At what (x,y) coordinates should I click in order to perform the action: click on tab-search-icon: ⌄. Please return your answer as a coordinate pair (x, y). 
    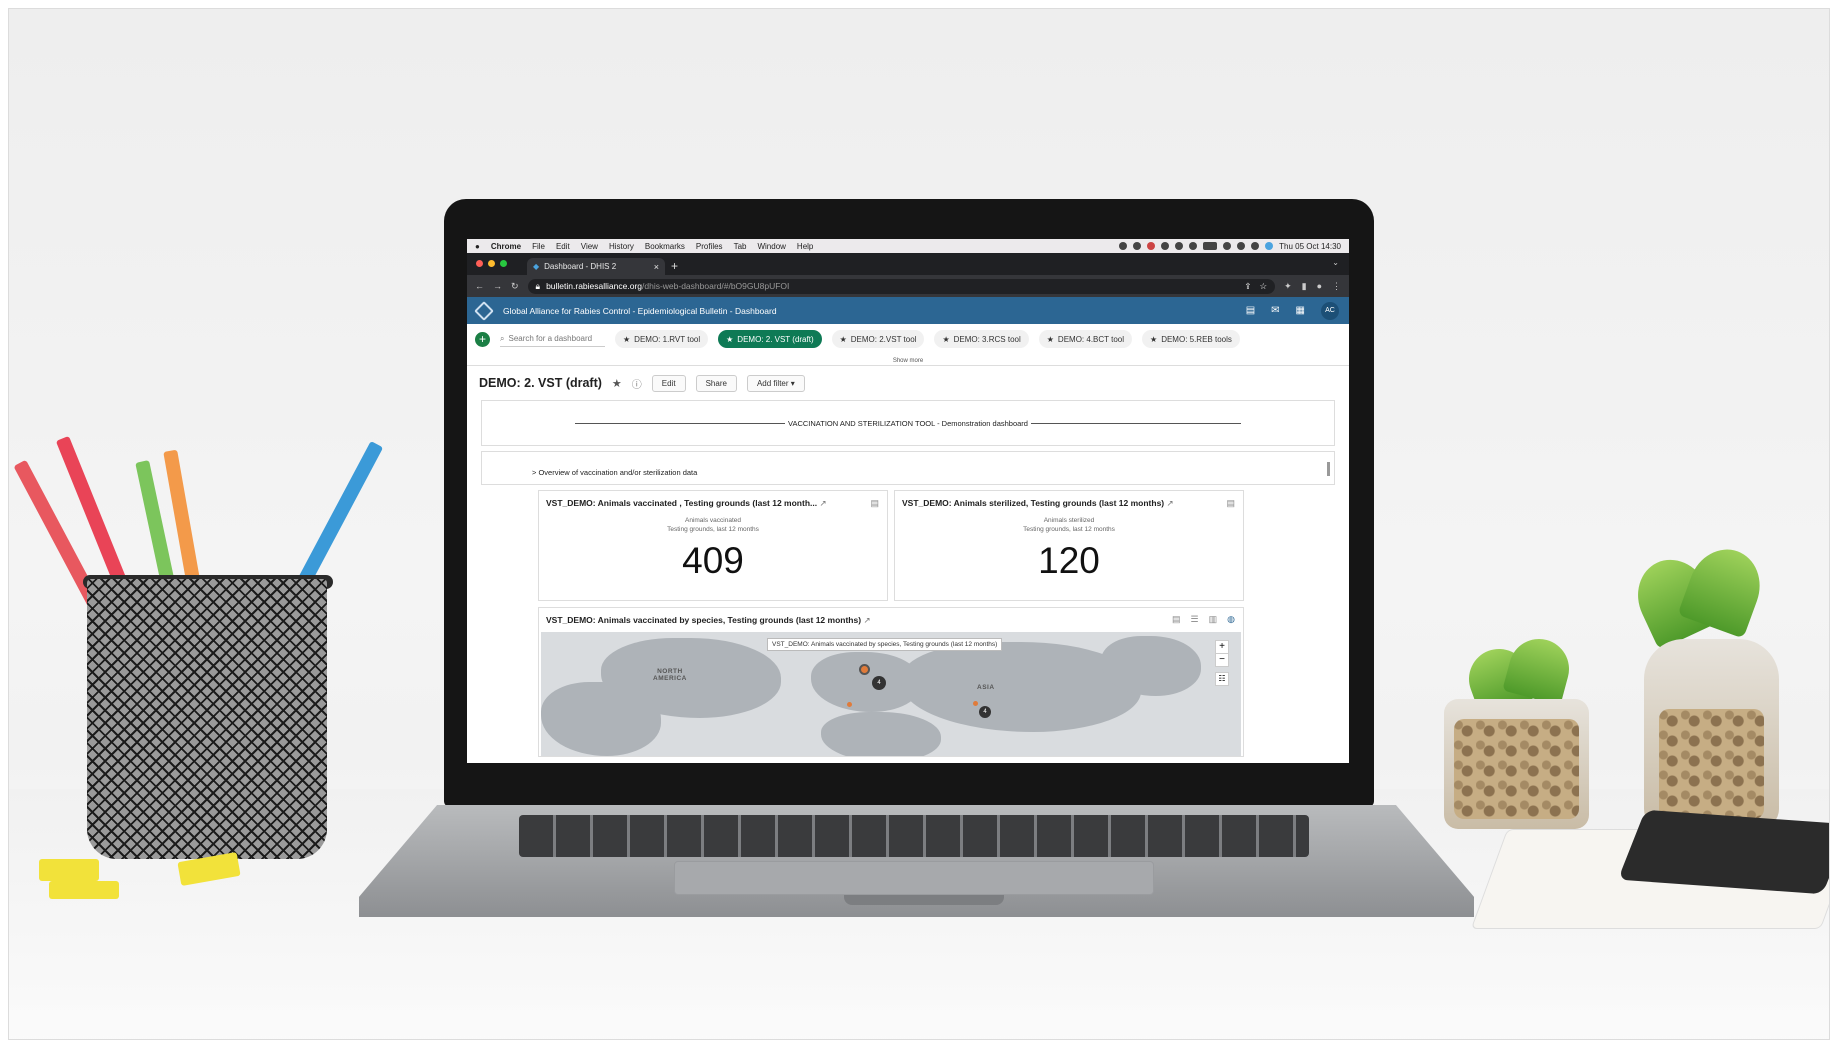
    Looking at the image, I should click on (1335, 262).